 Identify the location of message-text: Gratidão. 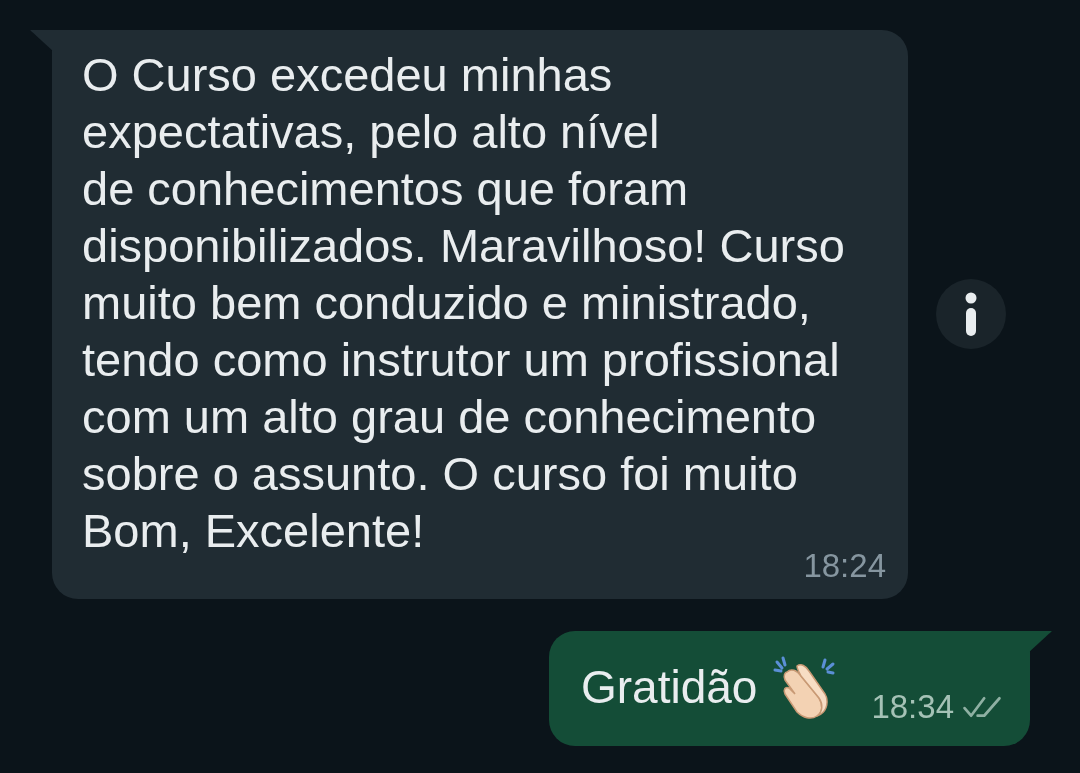
(669, 687).